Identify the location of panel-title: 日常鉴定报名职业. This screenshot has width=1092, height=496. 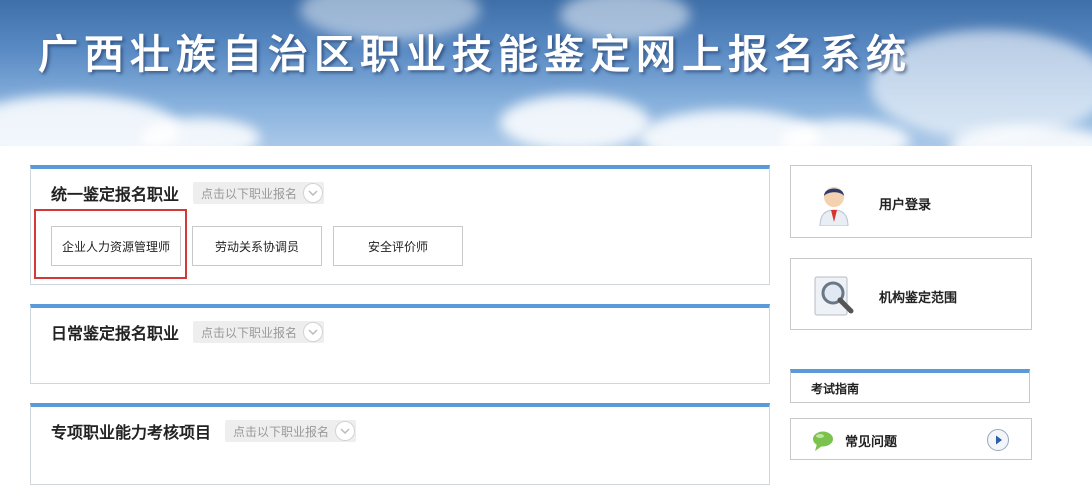
(115, 333).